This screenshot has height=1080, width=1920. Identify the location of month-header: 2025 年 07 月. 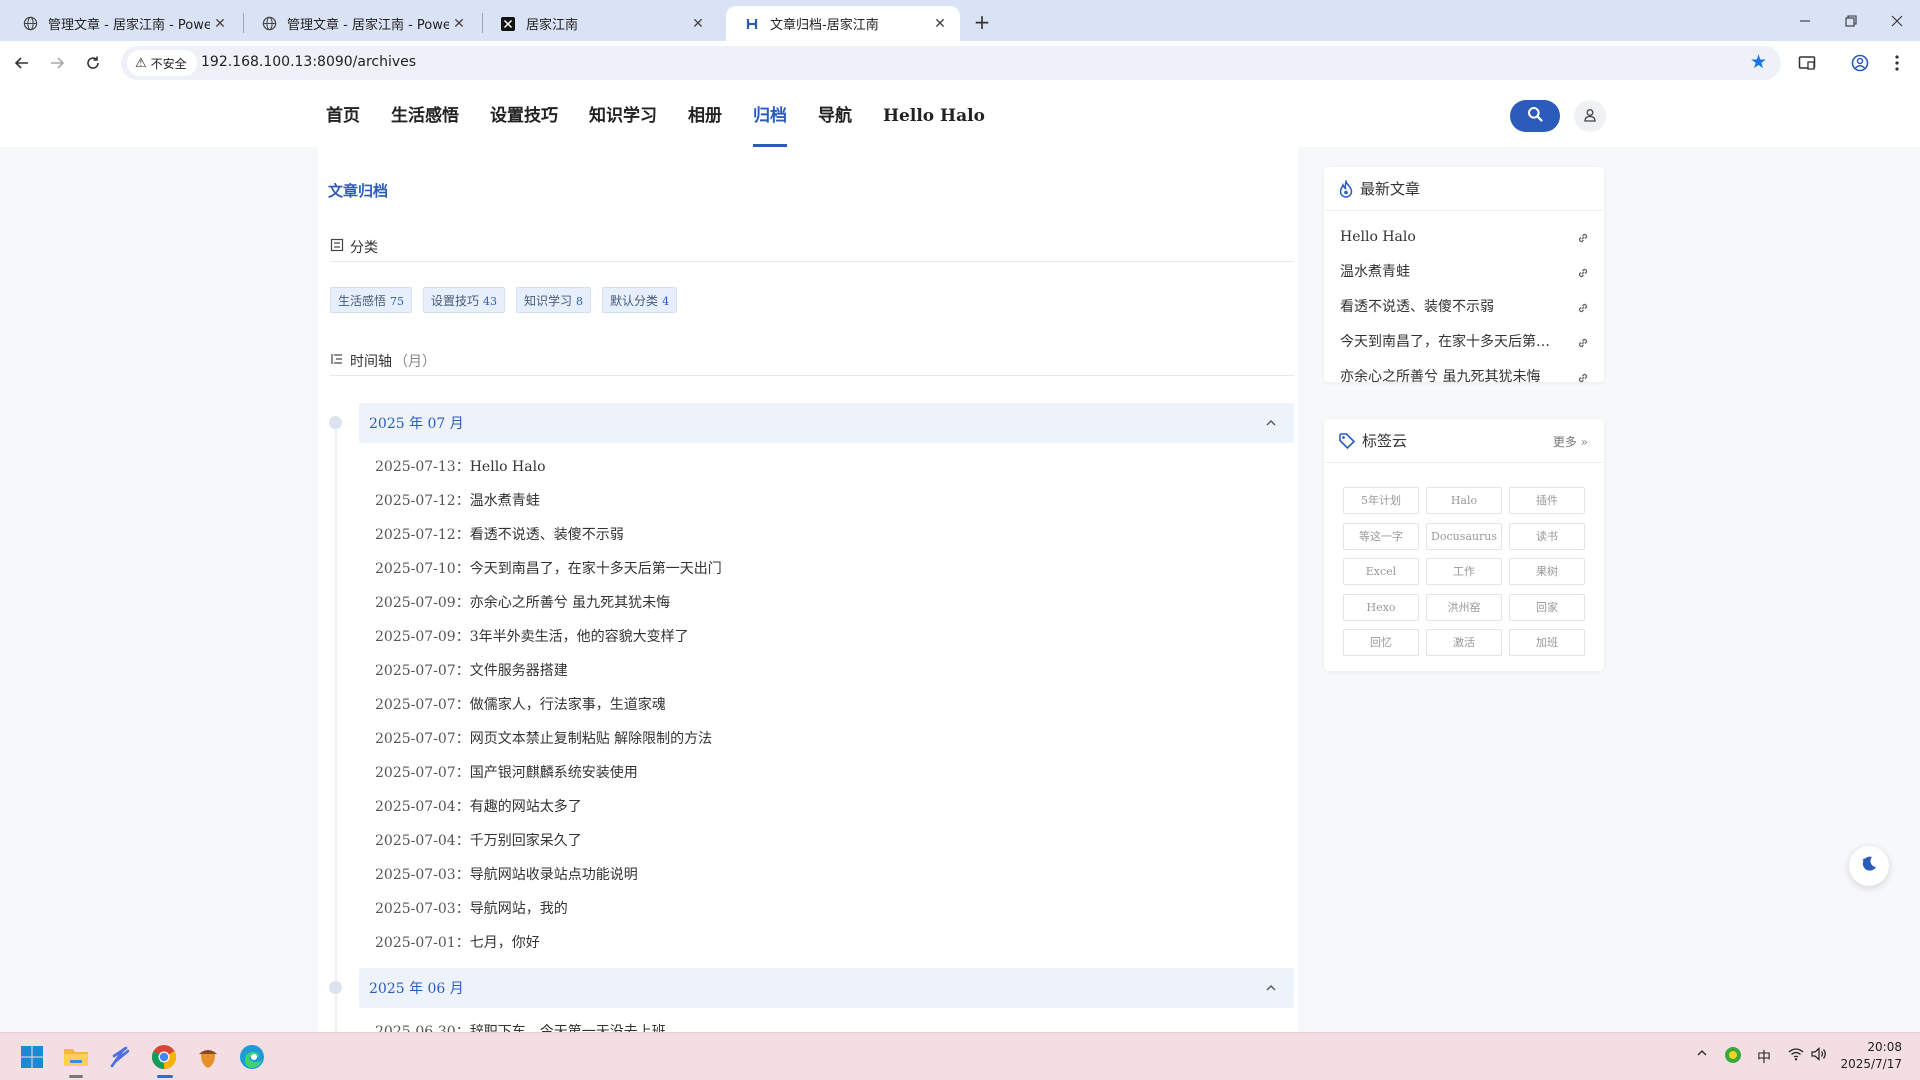
(826, 423).